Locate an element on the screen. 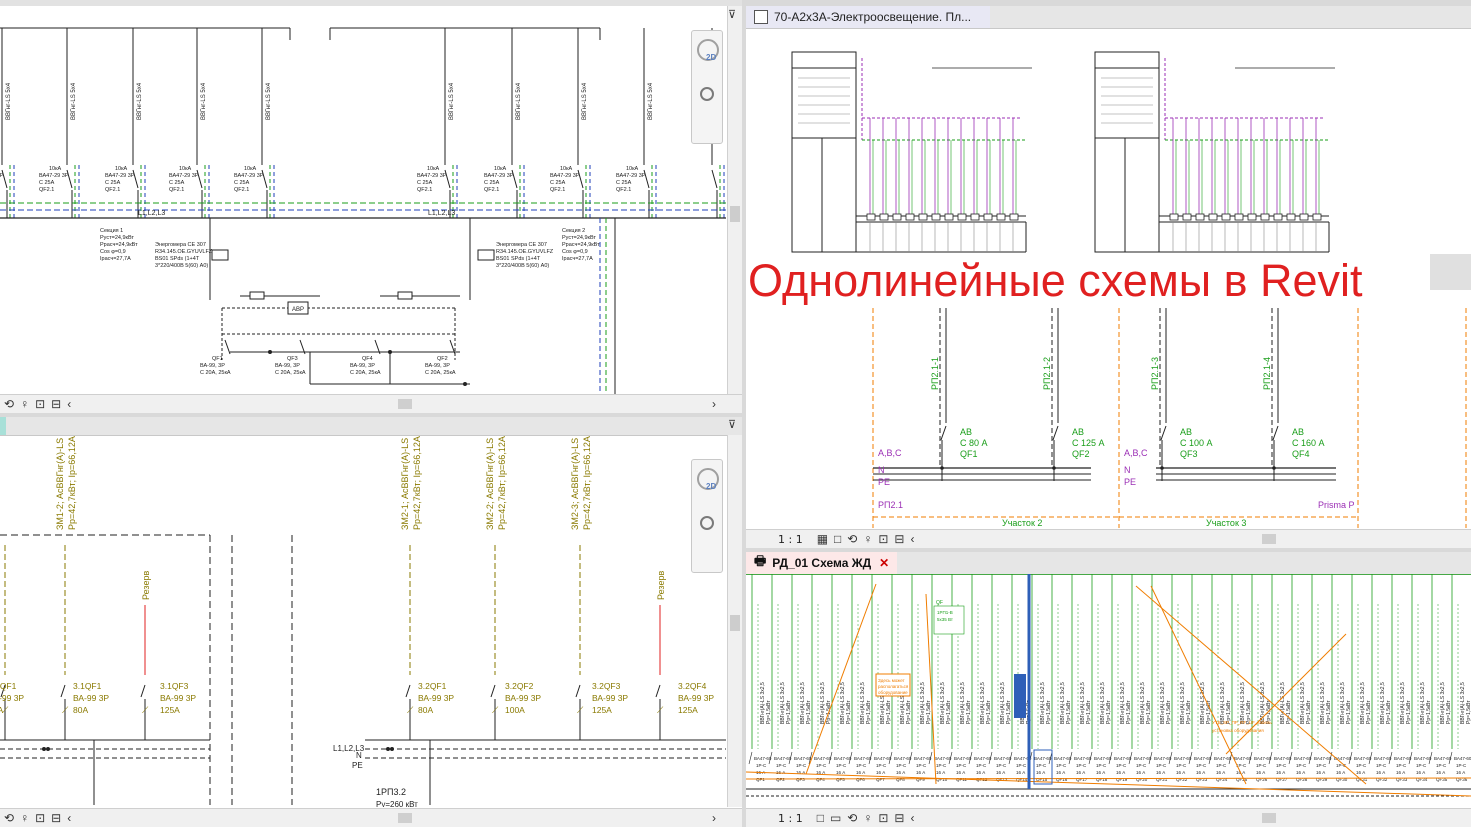 The image size is (1471, 827). feeder-cable-label: ЗМ2-3; АсВВГнг(А)-LS is located at coordinates (575, 484).